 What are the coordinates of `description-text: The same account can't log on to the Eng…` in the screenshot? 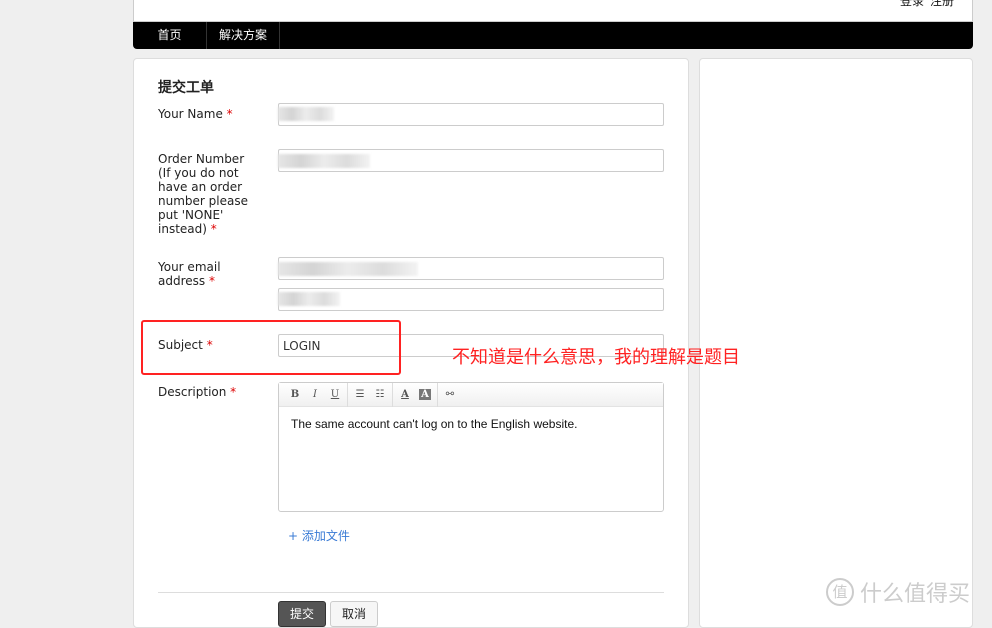 It's located at (471, 424).